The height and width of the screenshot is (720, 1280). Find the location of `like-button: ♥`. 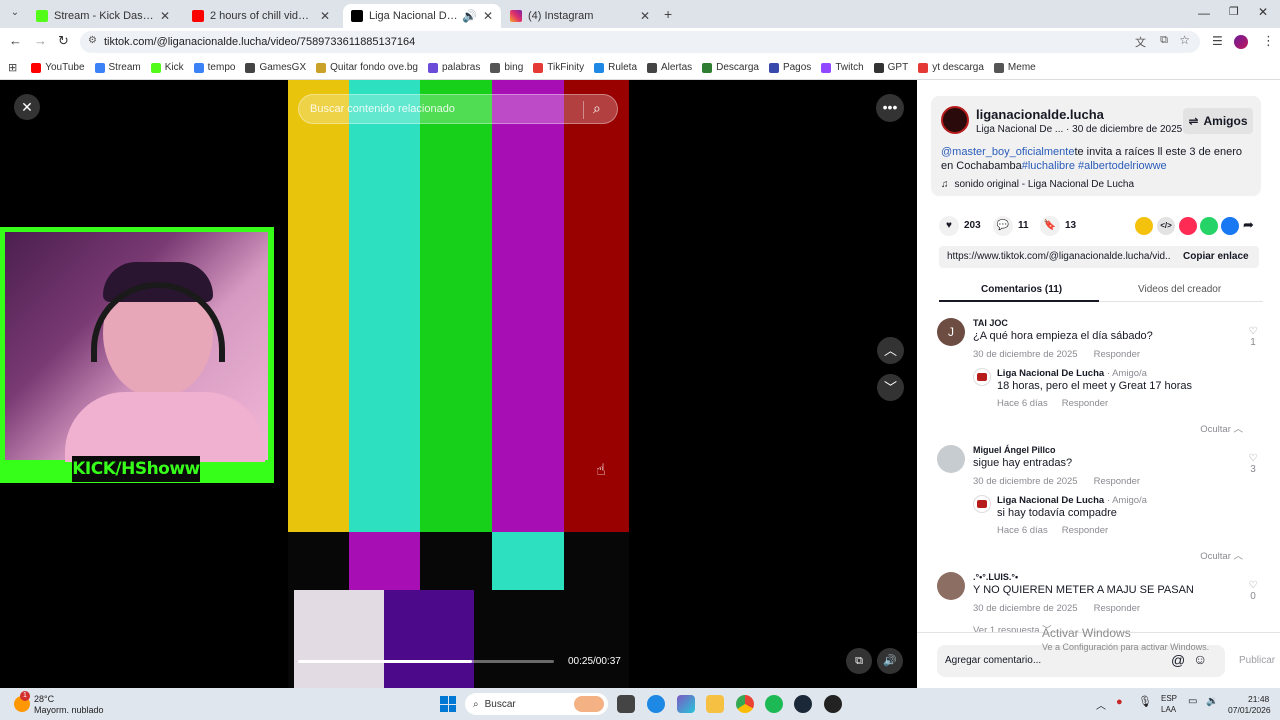

like-button: ♥ is located at coordinates (949, 226).